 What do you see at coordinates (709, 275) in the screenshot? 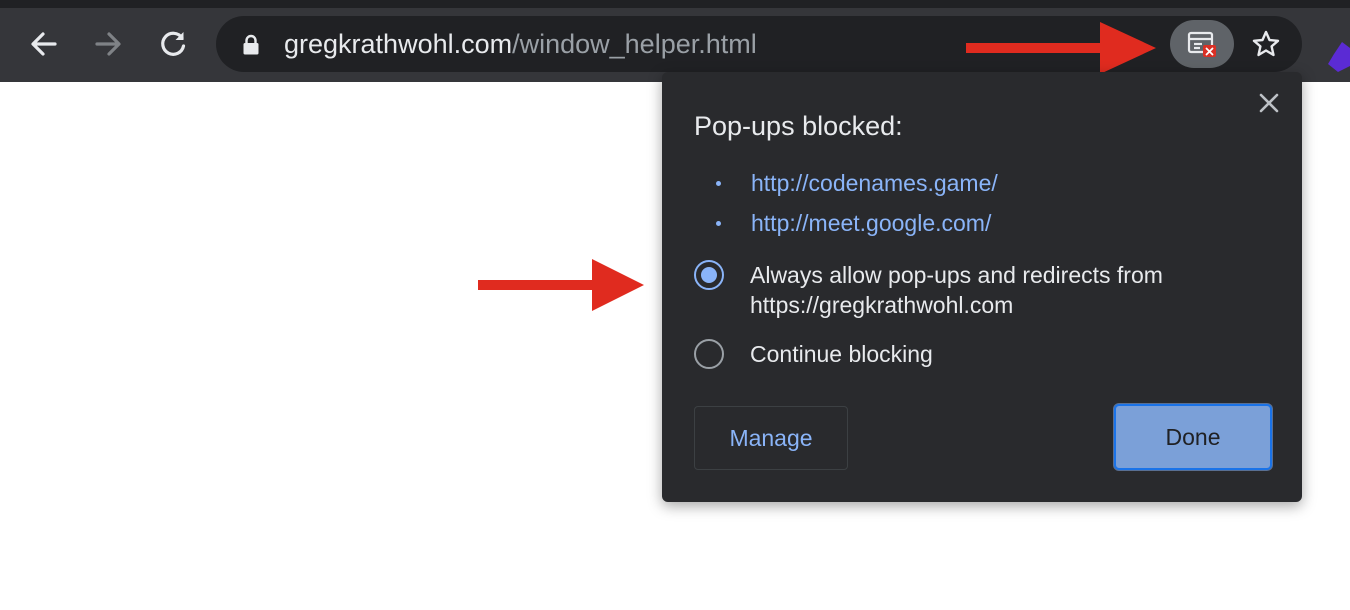
I see `always-allow-radio` at bounding box center [709, 275].